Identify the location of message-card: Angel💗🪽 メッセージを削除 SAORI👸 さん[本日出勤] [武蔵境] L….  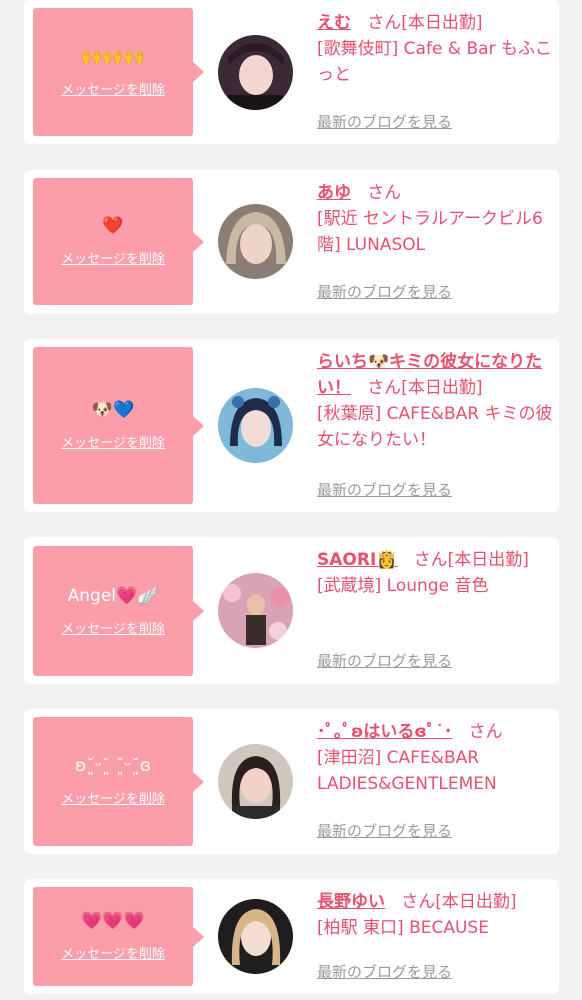
(291, 610).